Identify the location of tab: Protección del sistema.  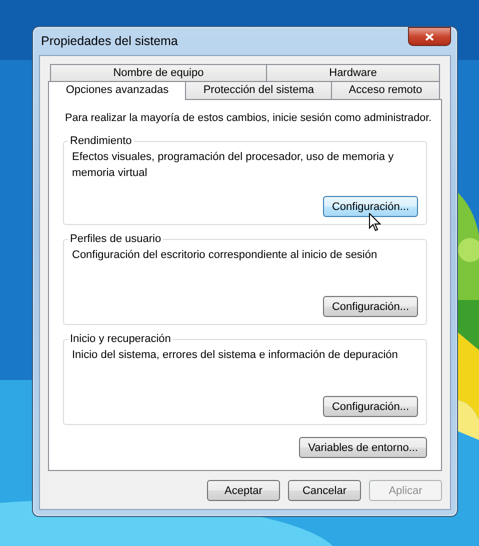
(258, 90).